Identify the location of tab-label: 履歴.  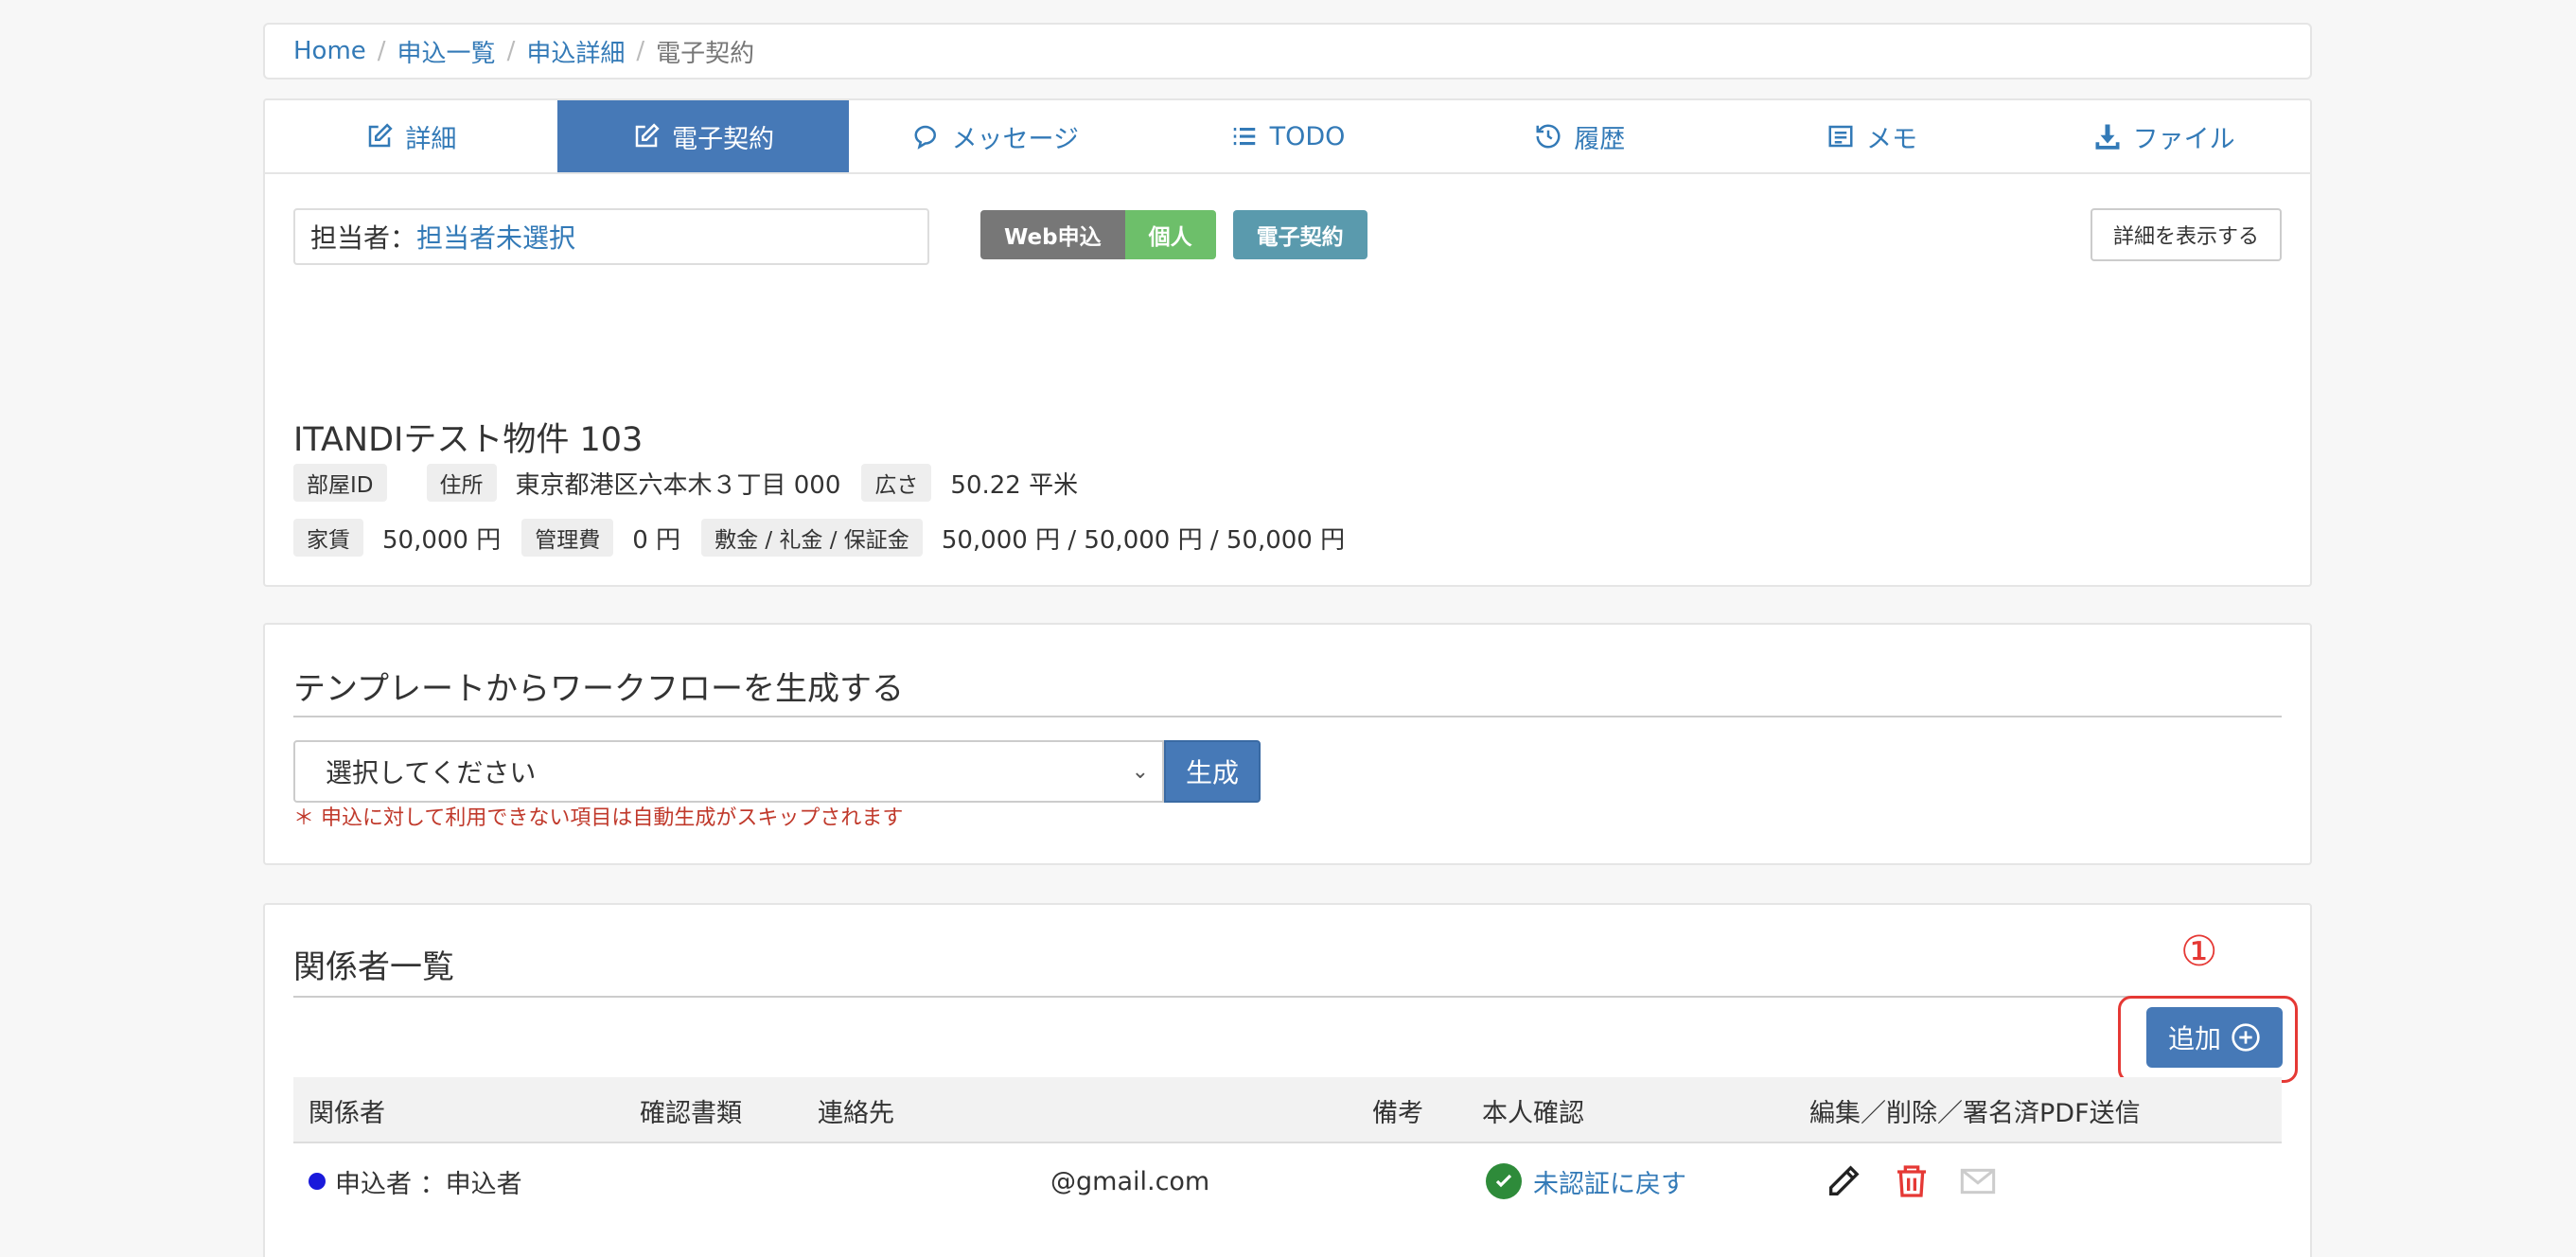
(1600, 139).